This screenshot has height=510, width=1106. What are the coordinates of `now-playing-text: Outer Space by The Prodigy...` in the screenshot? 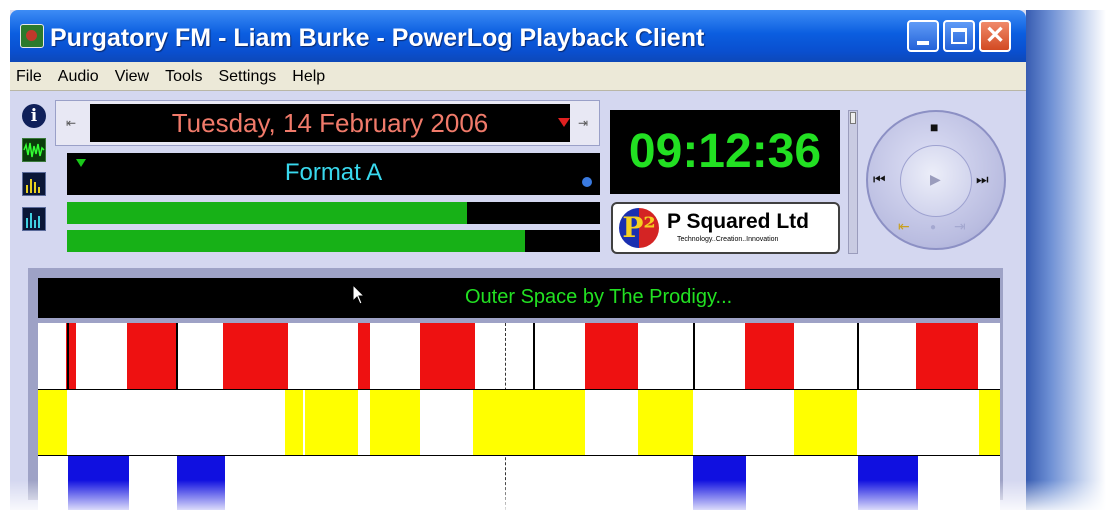 It's located at (599, 297).